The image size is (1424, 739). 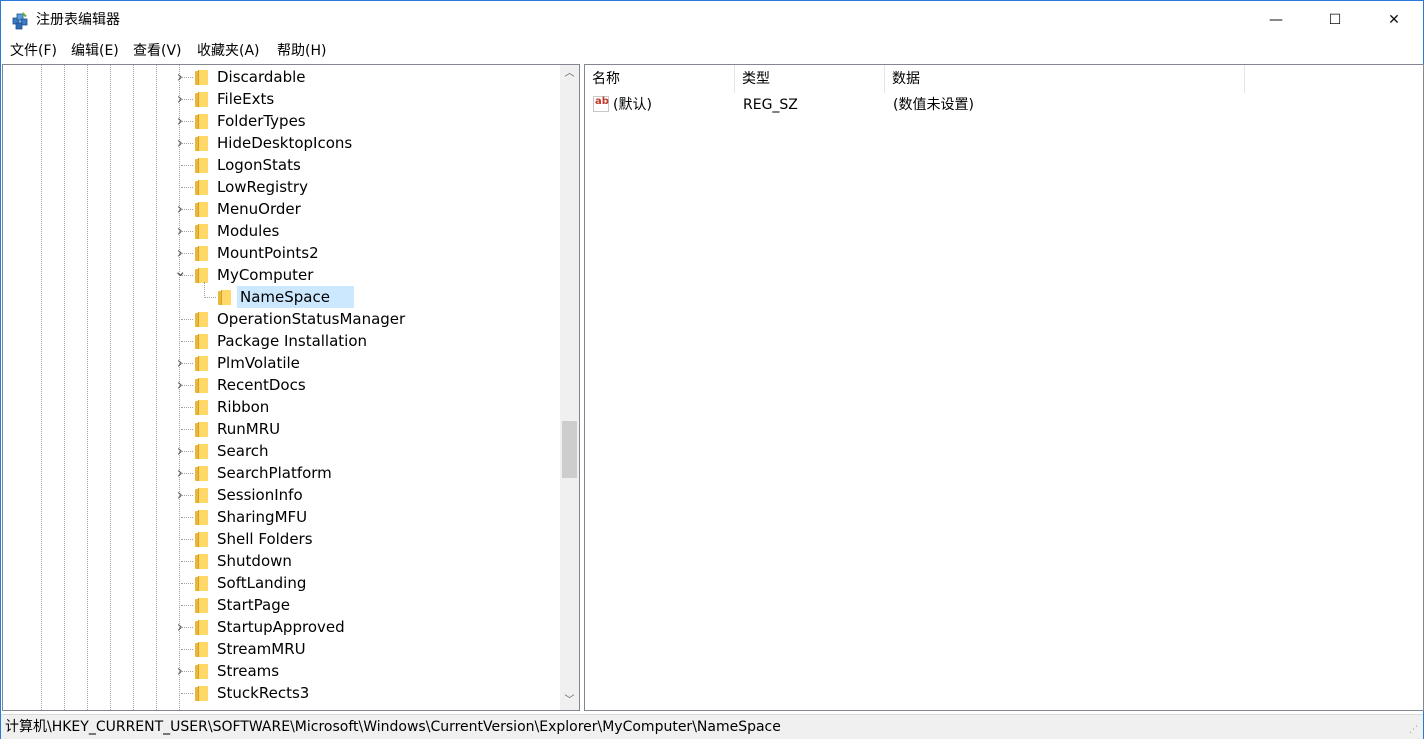 What do you see at coordinates (283, 407) in the screenshot?
I see `tree-item: Ribbon` at bounding box center [283, 407].